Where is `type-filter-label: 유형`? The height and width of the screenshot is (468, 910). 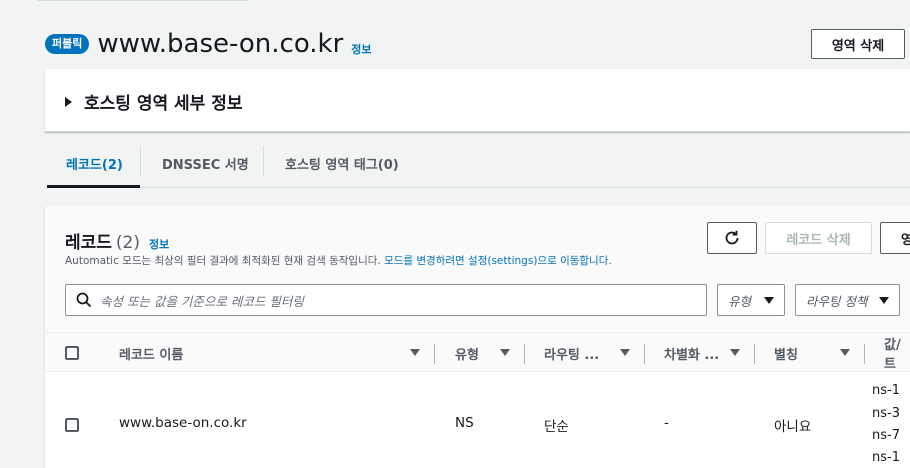 type-filter-label: 유형 is located at coordinates (740, 301).